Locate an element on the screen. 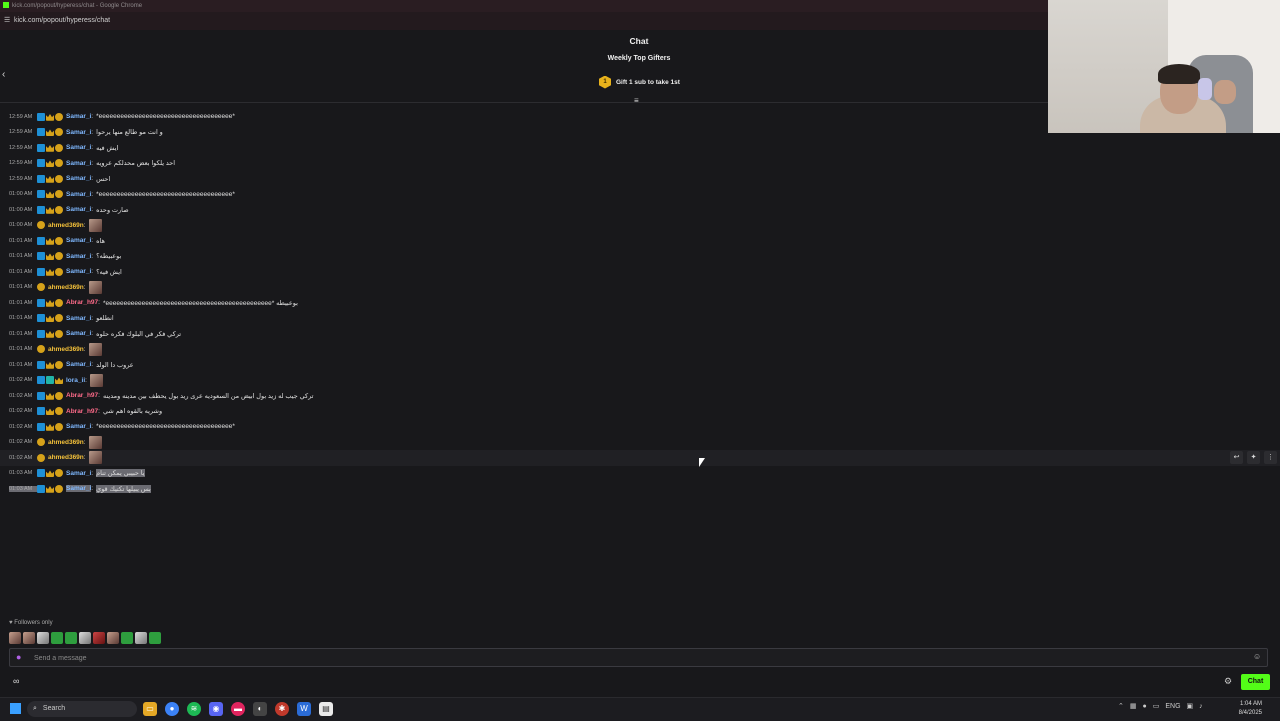 This screenshot has height=721, width=1280. steam-icon: ◐ is located at coordinates (260, 709).